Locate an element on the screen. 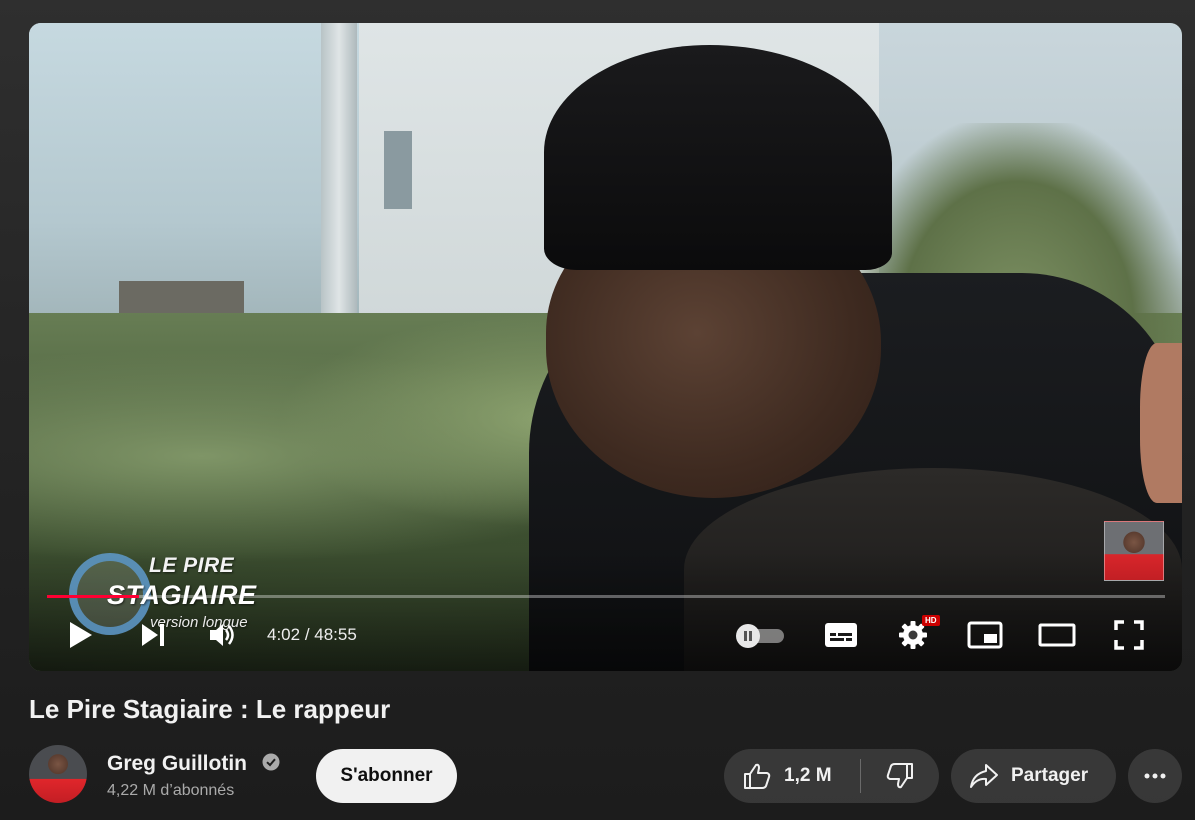 The image size is (1195, 820). verified-icon is located at coordinates (271, 762).